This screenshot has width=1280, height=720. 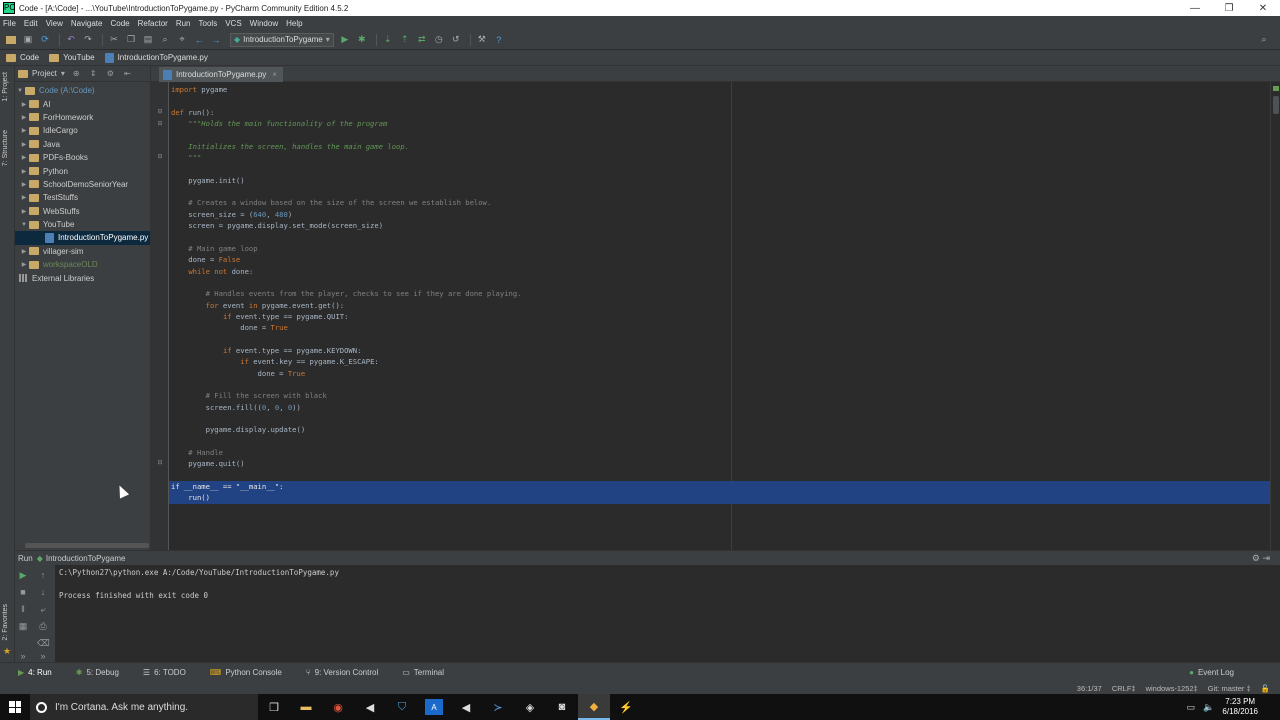 What do you see at coordinates (87, 23) in the screenshot?
I see `menu-navigate: Navigate` at bounding box center [87, 23].